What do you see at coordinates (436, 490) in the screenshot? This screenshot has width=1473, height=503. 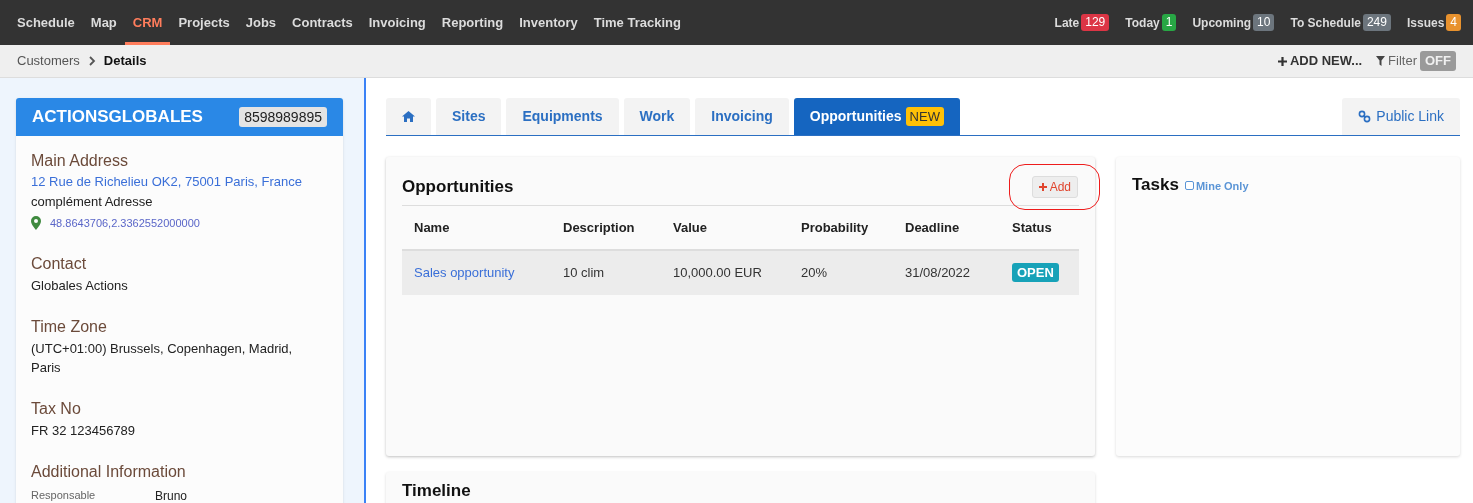 I see `panel-title: Timeline` at bounding box center [436, 490].